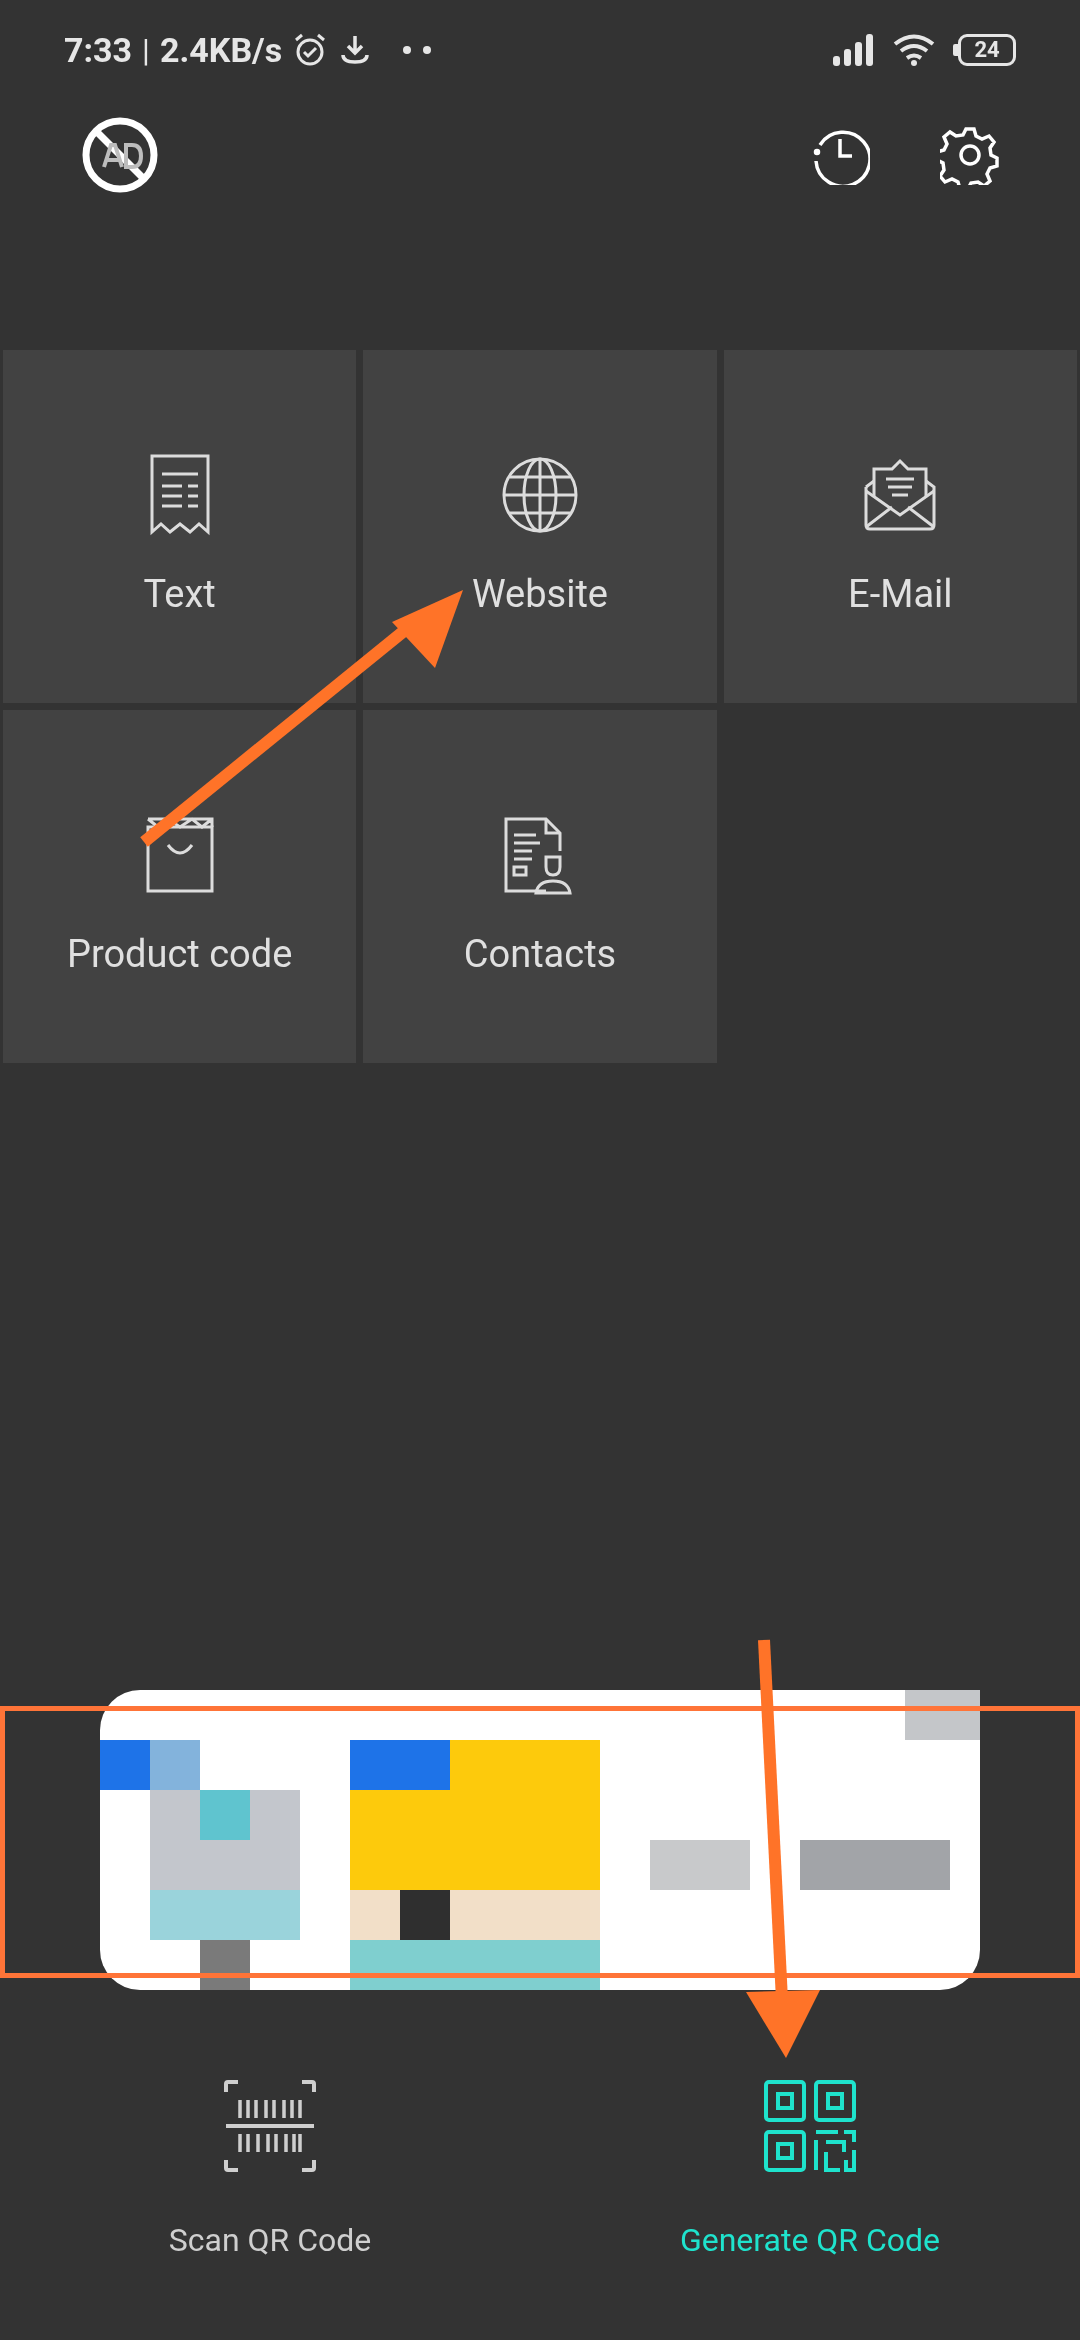 The image size is (1080, 2340). What do you see at coordinates (854, 50) in the screenshot?
I see `signal-icon` at bounding box center [854, 50].